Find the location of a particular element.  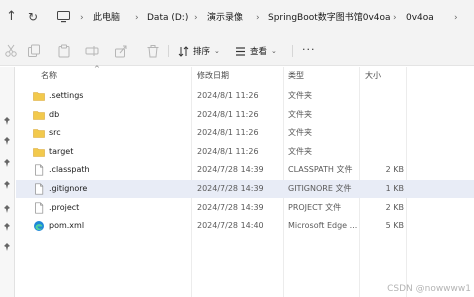

file-size: 5 KB is located at coordinates (394, 226).